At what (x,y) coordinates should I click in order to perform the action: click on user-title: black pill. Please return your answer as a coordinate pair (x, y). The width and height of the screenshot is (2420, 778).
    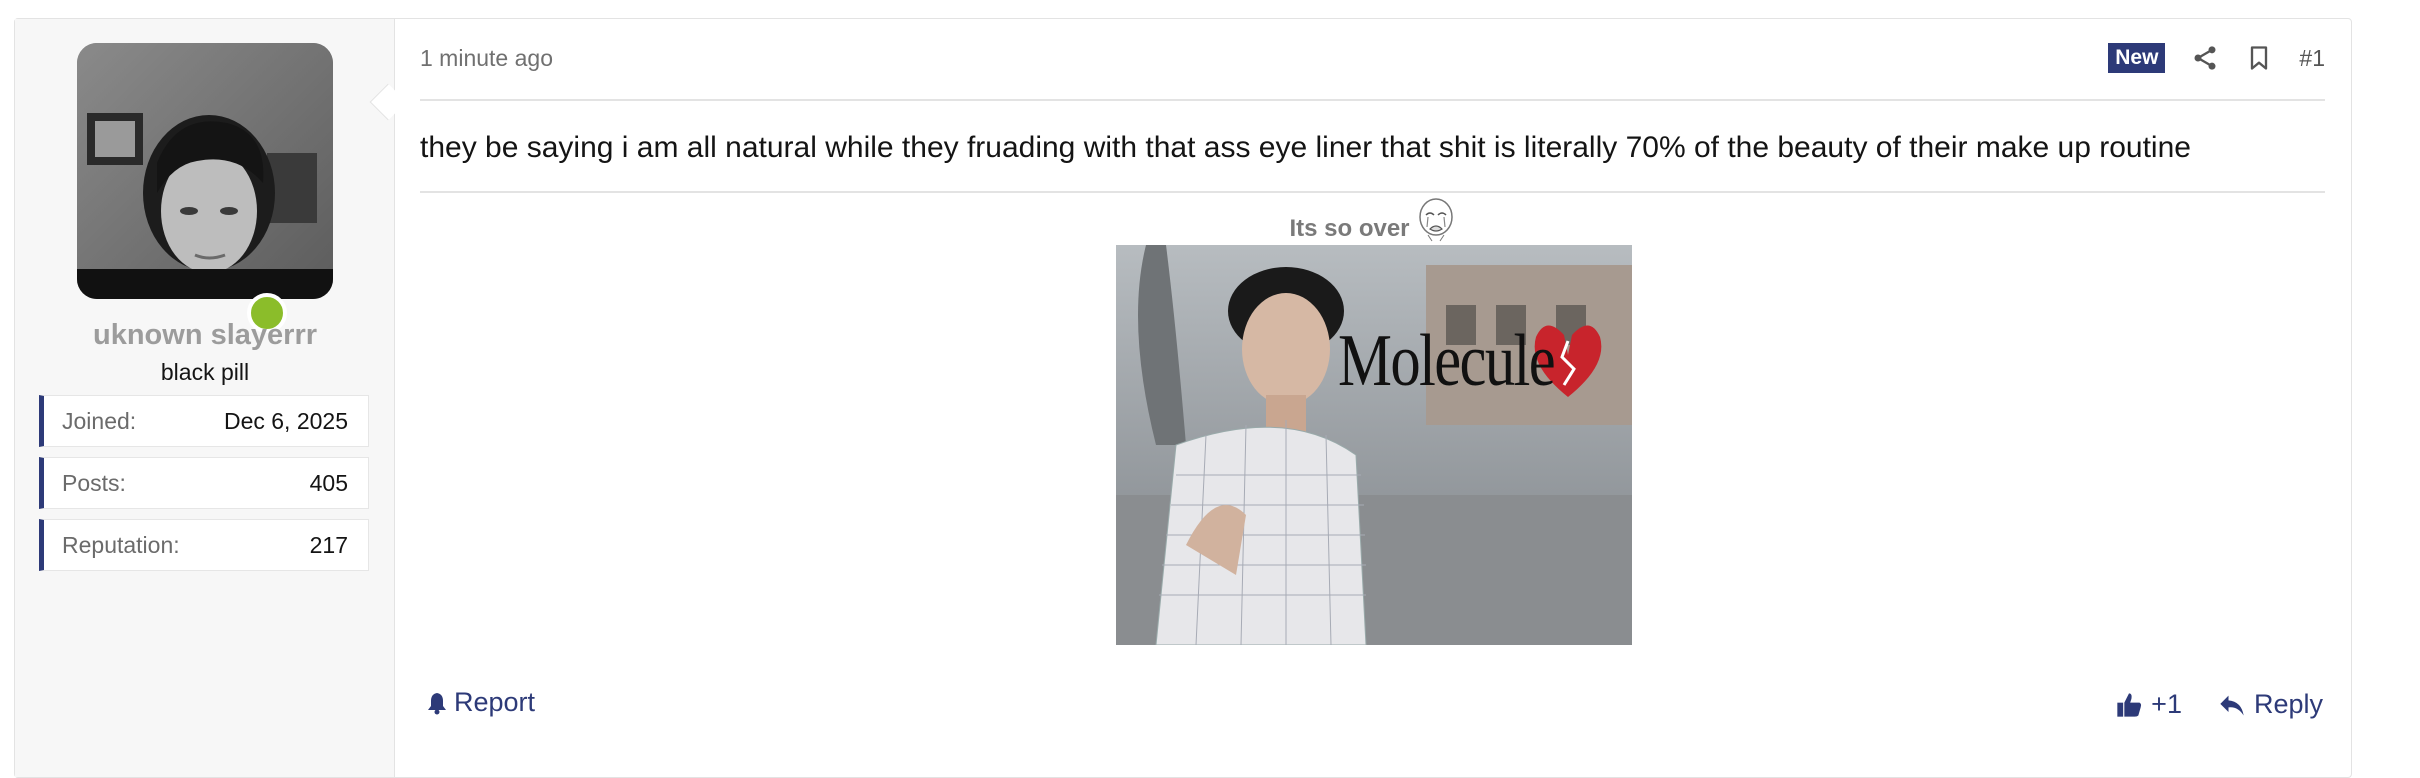
    Looking at the image, I should click on (205, 372).